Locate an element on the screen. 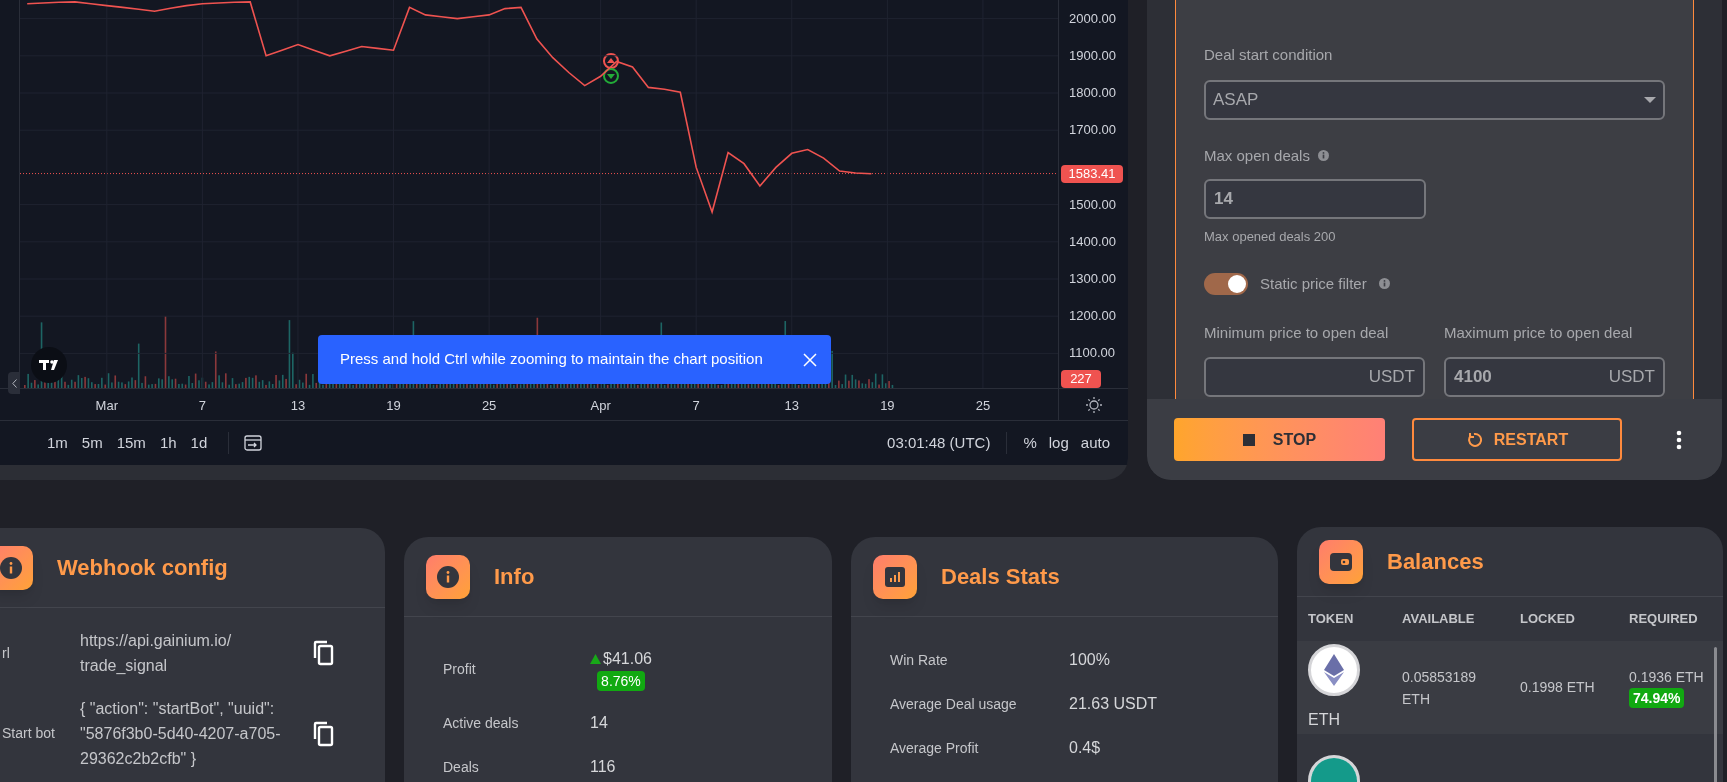  table-cell-text: 0.1998 ETH is located at coordinates (1558, 688).